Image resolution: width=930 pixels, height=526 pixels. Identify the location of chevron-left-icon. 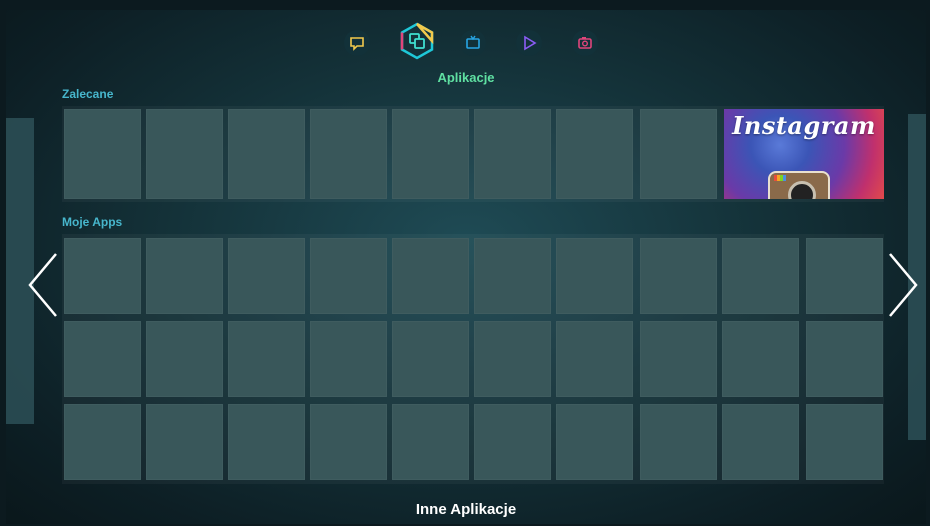
(42, 285).